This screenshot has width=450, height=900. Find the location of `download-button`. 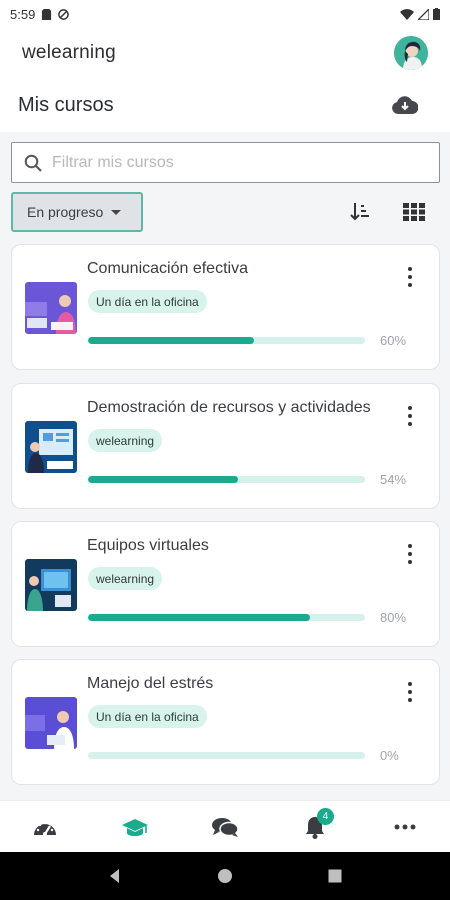

download-button is located at coordinates (405, 105).